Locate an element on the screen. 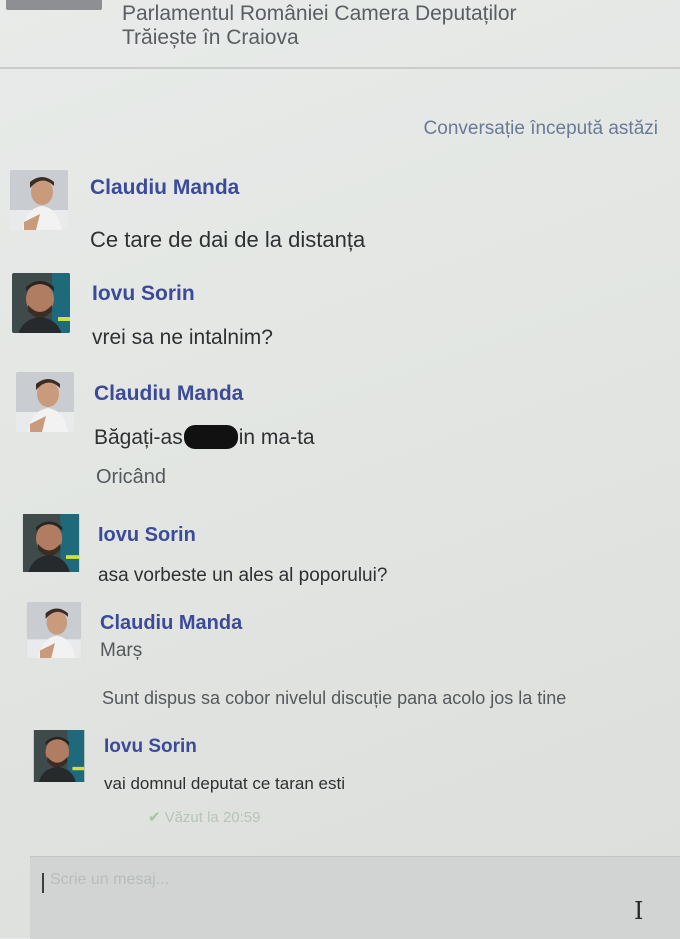 This screenshot has width=680, height=939. profile-workplace: Parlamentul României Camera Deputaților is located at coordinates (319, 13).